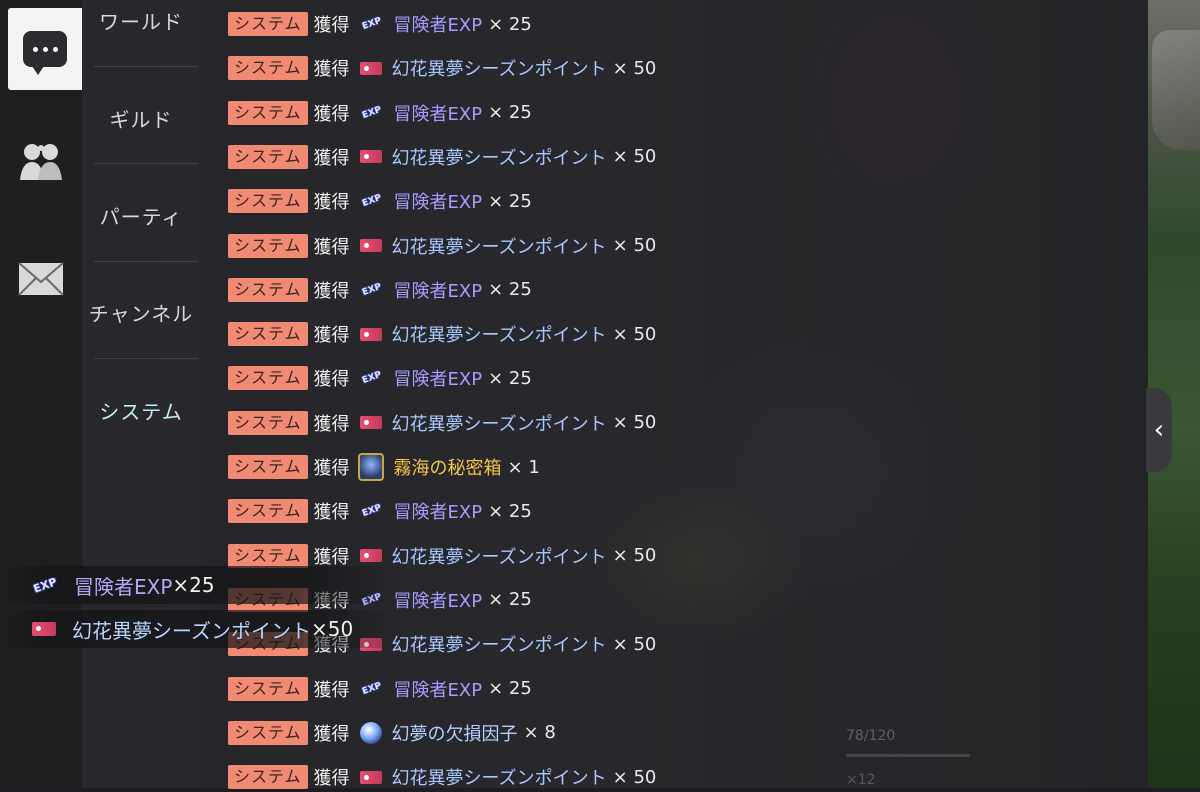 The height and width of the screenshot is (792, 1200). What do you see at coordinates (455, 733) in the screenshot?
I see `item-link: 幻夢の欠損因子` at bounding box center [455, 733].